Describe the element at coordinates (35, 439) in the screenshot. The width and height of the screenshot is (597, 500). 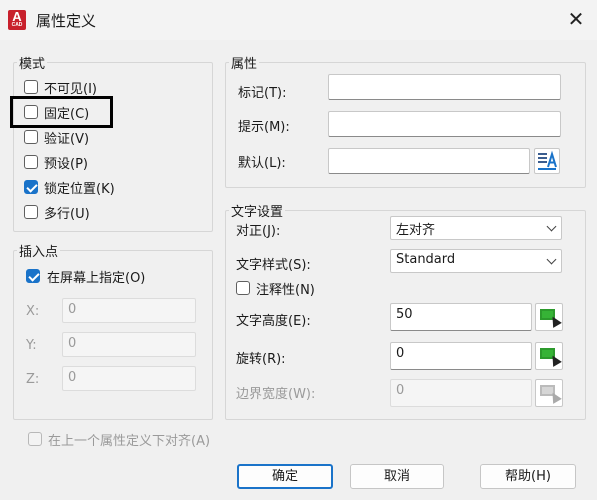
I see `align-below-checkbox` at that location.